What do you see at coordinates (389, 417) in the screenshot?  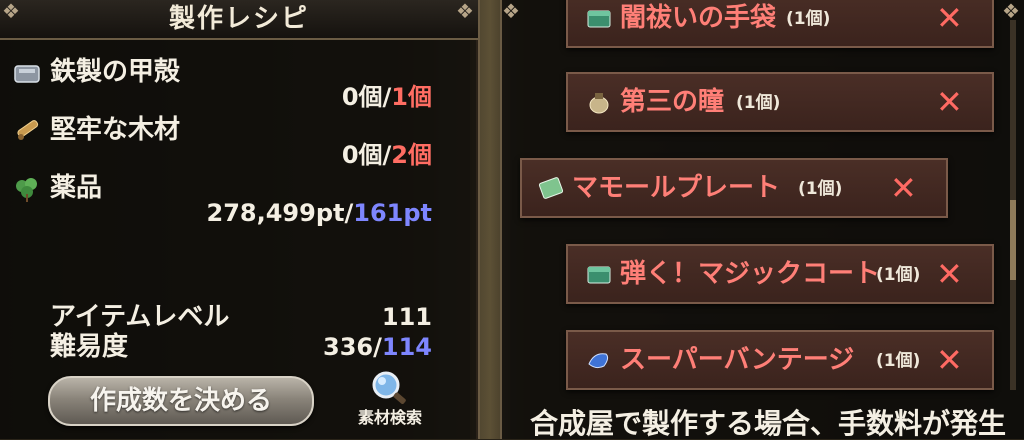 I see `search-label: 素材検索` at bounding box center [389, 417].